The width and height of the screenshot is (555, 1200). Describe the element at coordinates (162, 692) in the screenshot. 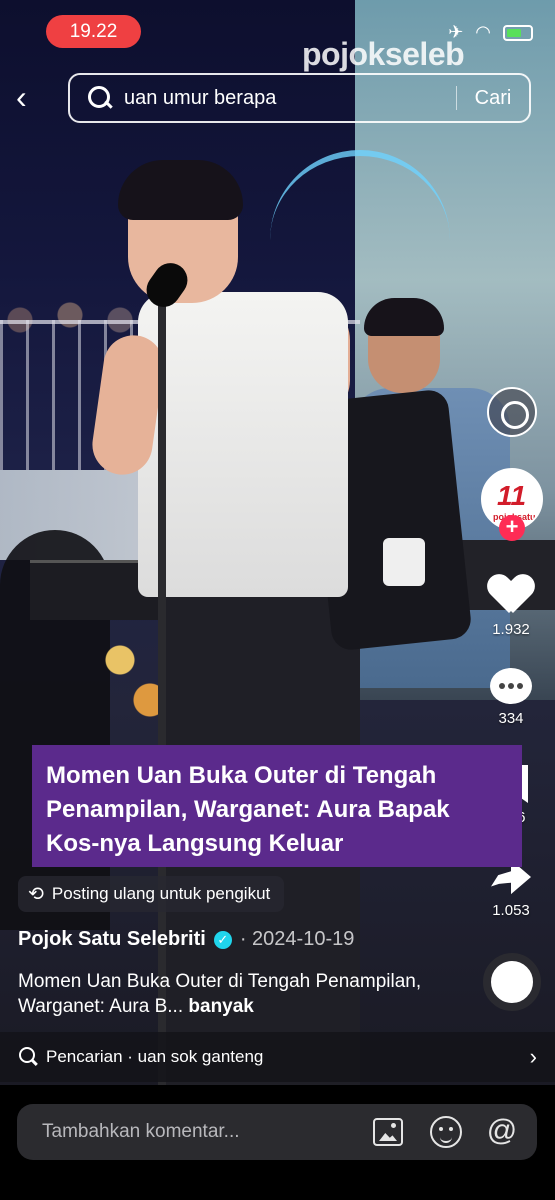

I see `mic-stand` at that location.